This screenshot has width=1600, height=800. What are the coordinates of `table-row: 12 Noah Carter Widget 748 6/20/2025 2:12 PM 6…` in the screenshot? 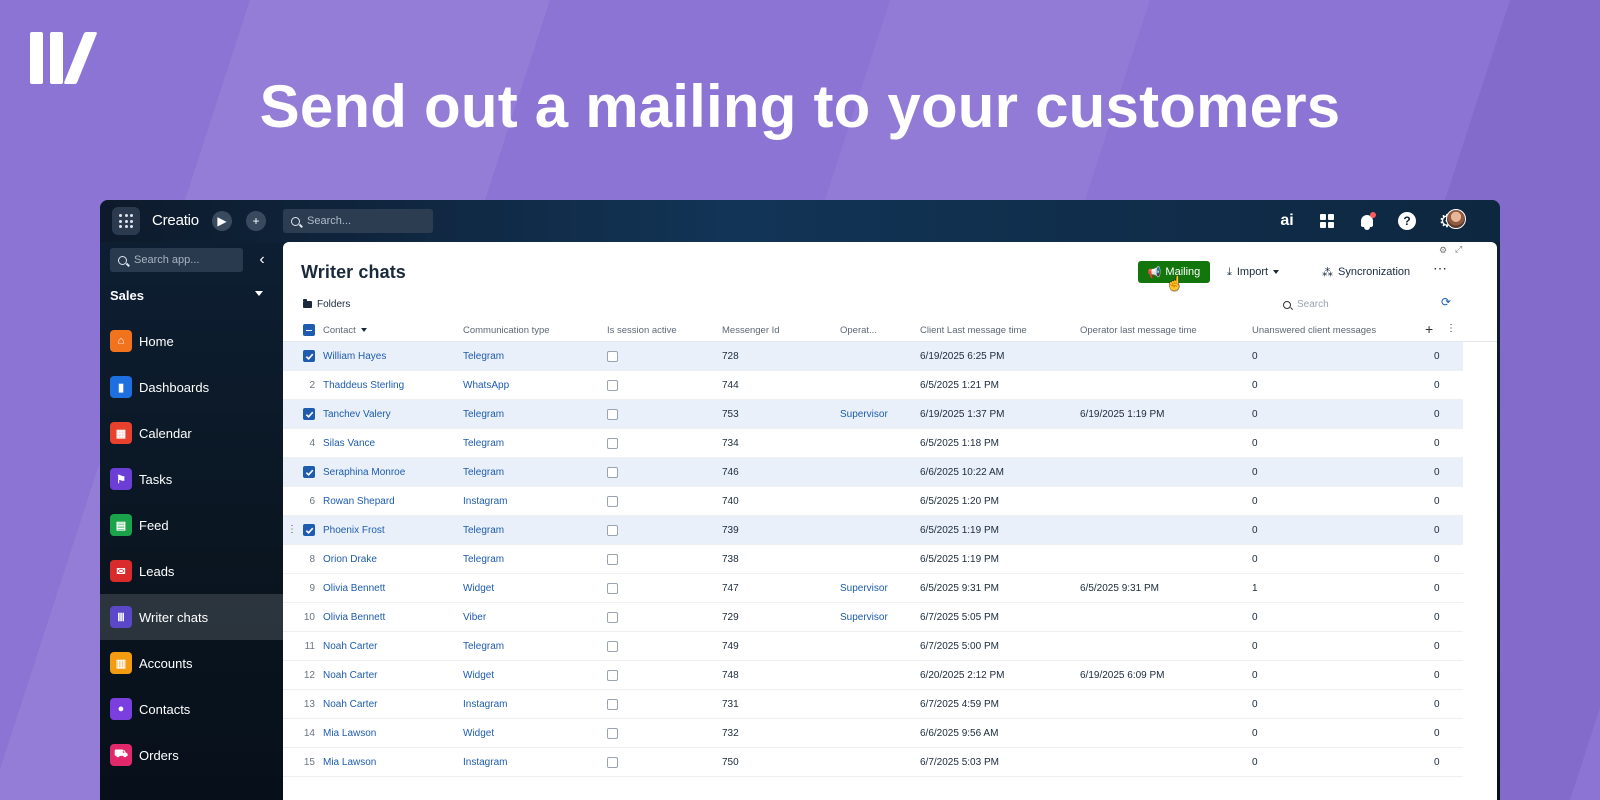 It's located at (873, 675).